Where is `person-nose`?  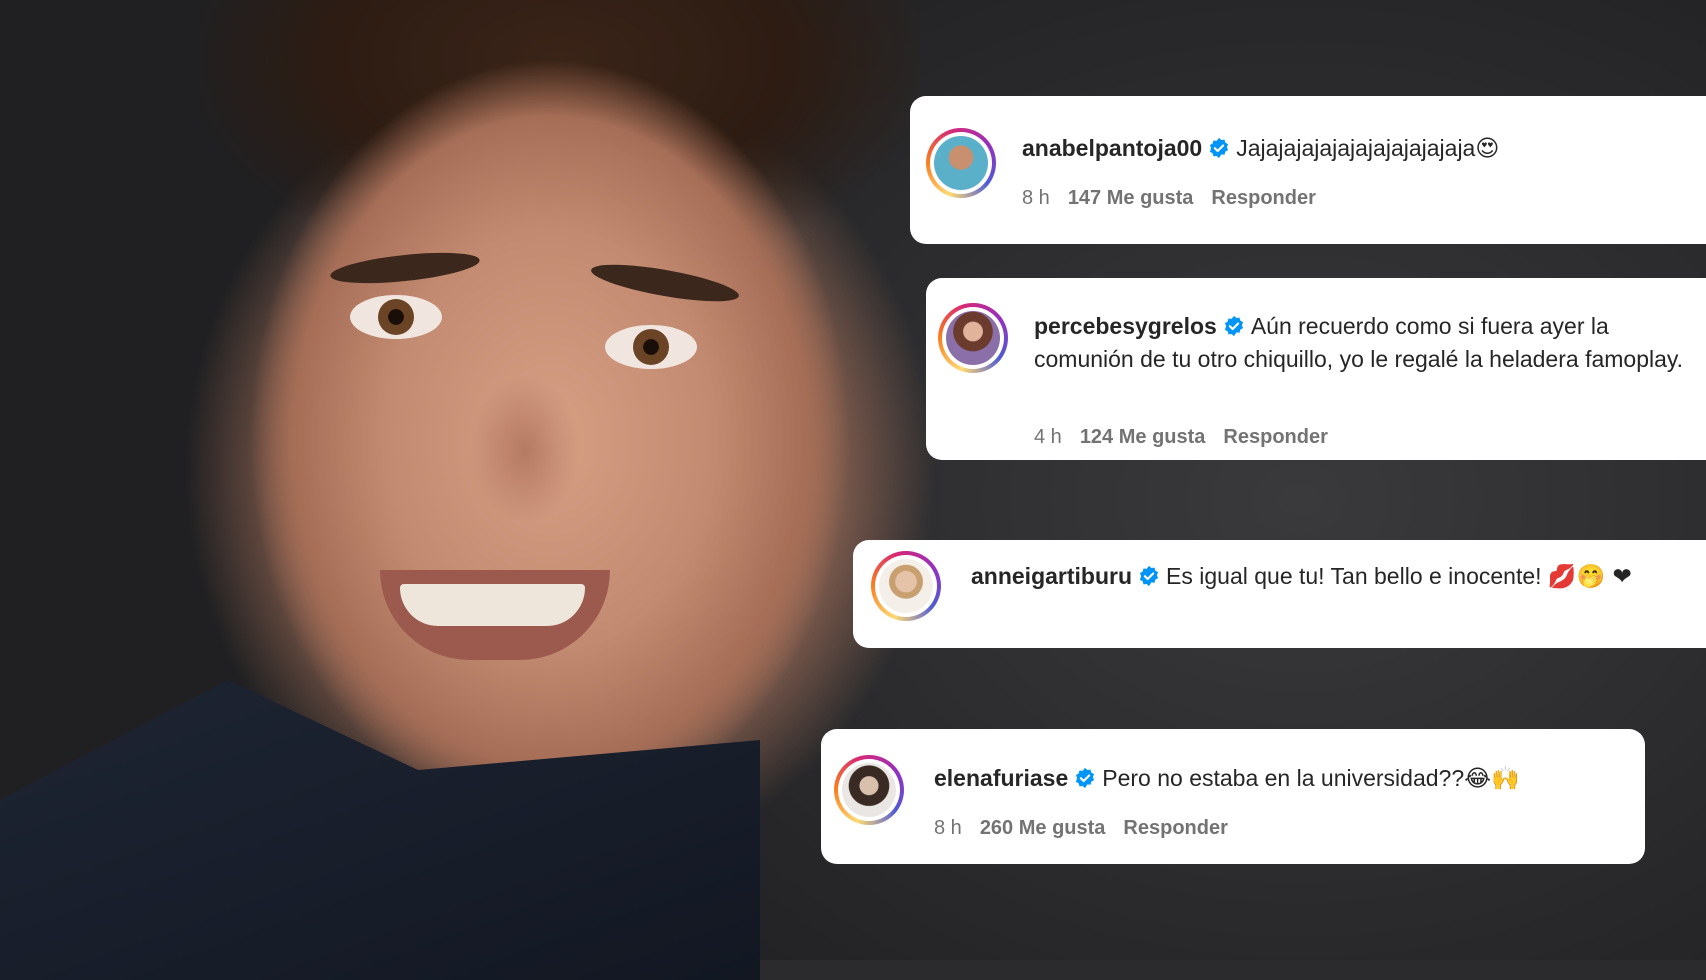 person-nose is located at coordinates (525, 445).